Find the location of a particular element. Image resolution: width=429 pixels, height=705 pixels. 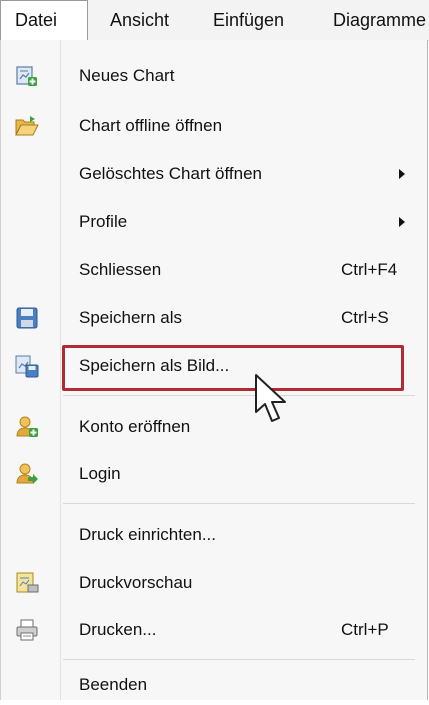

menu-item-open-deleted: Gelöschtes Chart öffnen is located at coordinates (214, 174).